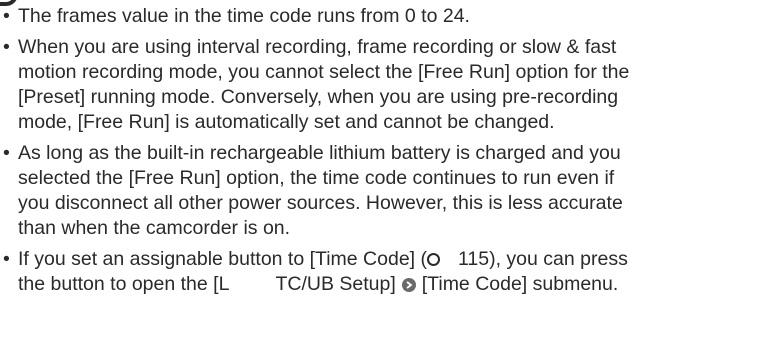  I want to click on note-4-page-ref: 115), you can press, so click(543, 259).